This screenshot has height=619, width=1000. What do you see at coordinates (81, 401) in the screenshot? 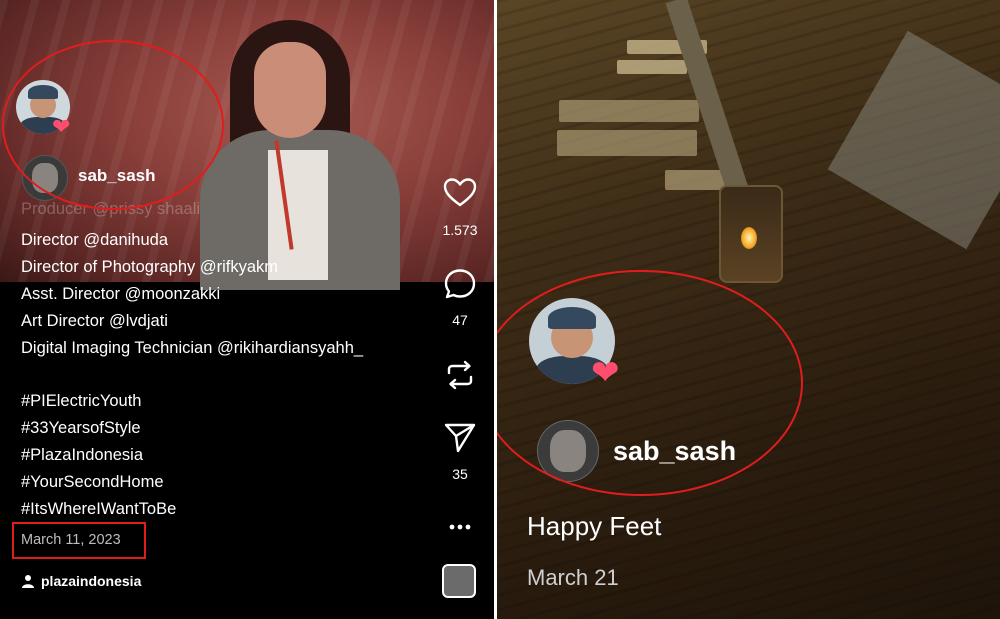
I see `hashtag: #PIElectricYouth` at bounding box center [81, 401].